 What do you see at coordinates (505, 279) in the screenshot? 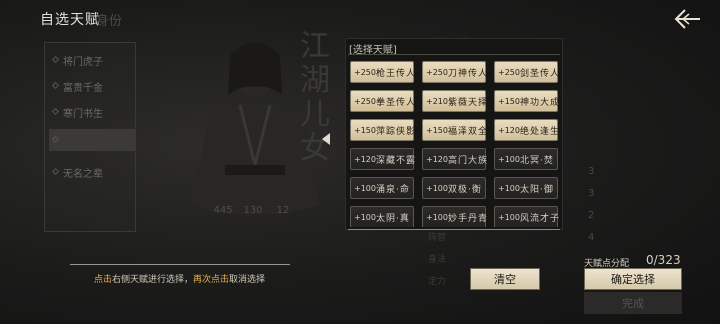
I see `clear-button: 清空` at bounding box center [505, 279].